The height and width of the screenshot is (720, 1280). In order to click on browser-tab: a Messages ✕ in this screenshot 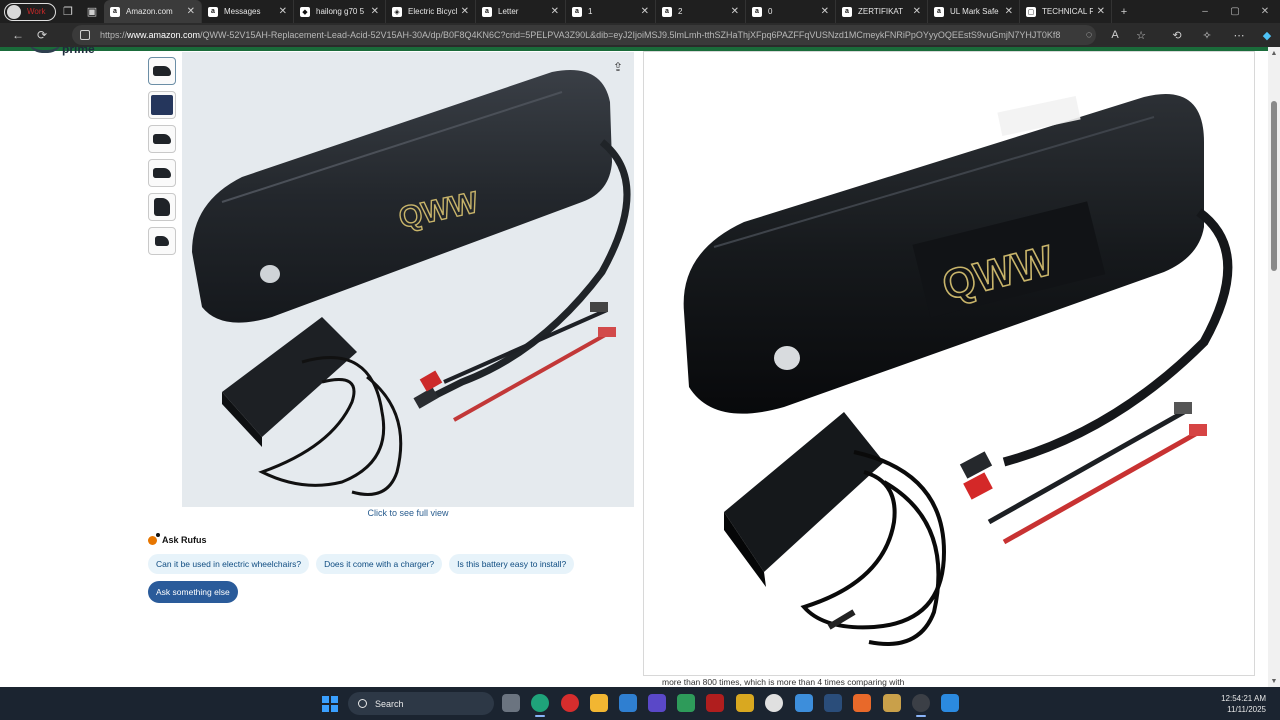, I will do `click(248, 11)`.